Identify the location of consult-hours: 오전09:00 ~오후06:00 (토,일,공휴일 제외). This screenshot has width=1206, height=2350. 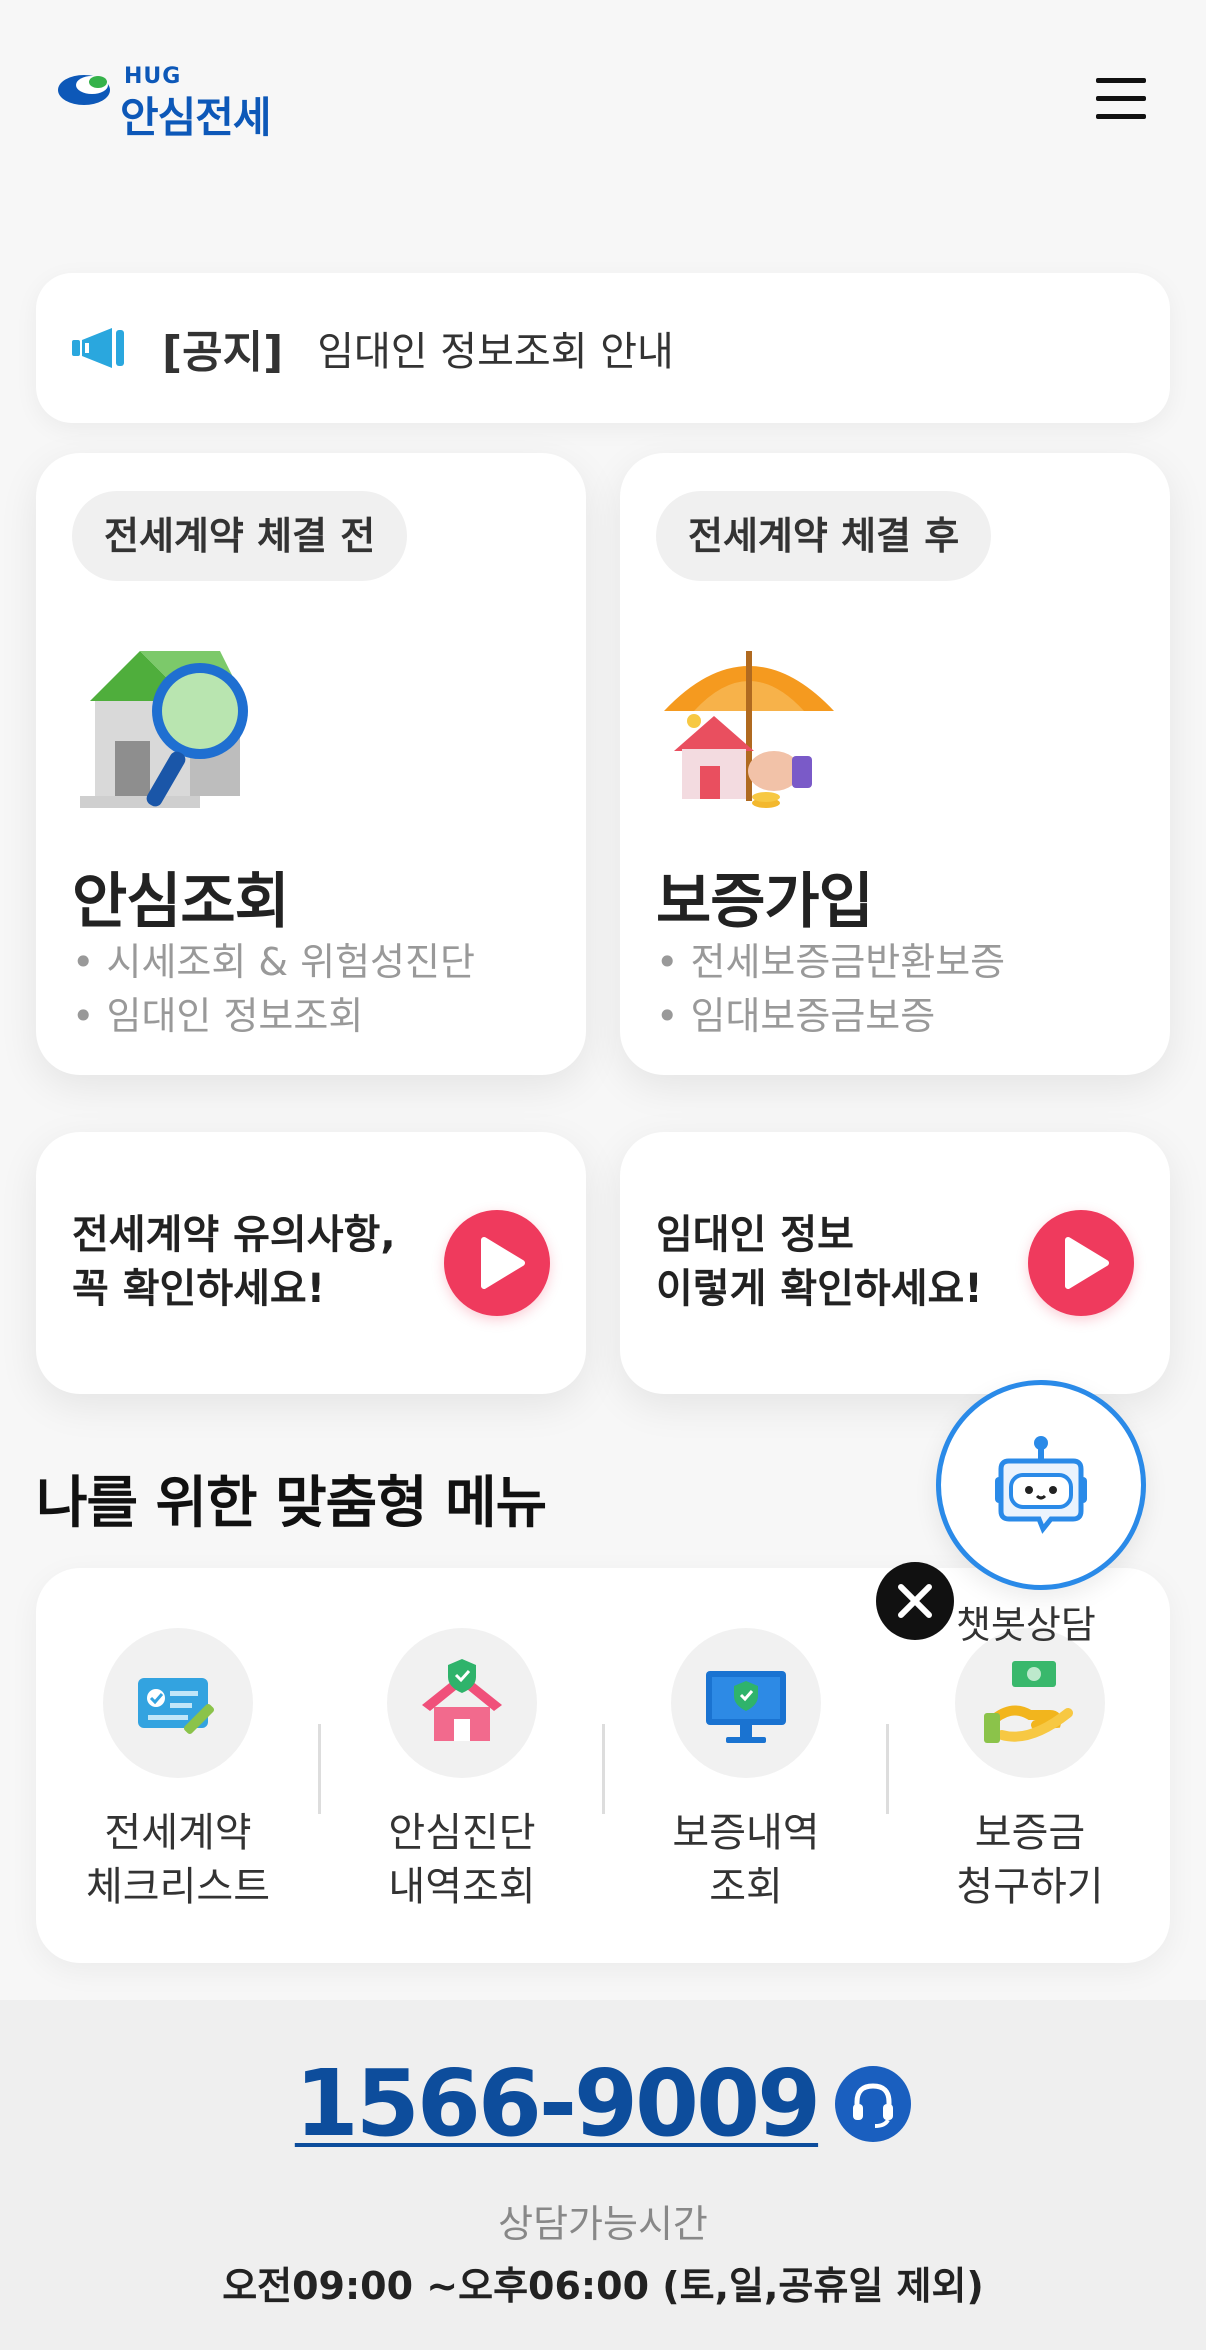
(603, 2286).